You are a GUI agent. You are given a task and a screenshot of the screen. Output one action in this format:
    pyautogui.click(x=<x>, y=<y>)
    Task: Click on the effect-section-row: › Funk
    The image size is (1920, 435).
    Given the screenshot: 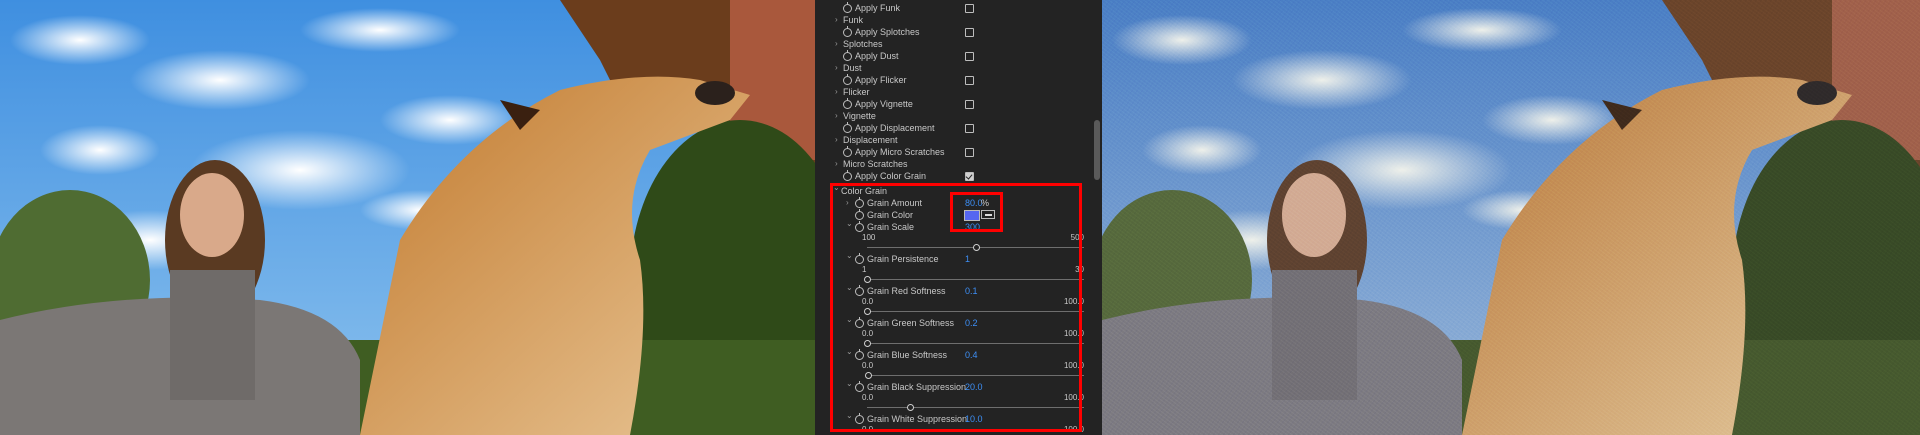 What is the action you would take?
    pyautogui.click(x=952, y=20)
    